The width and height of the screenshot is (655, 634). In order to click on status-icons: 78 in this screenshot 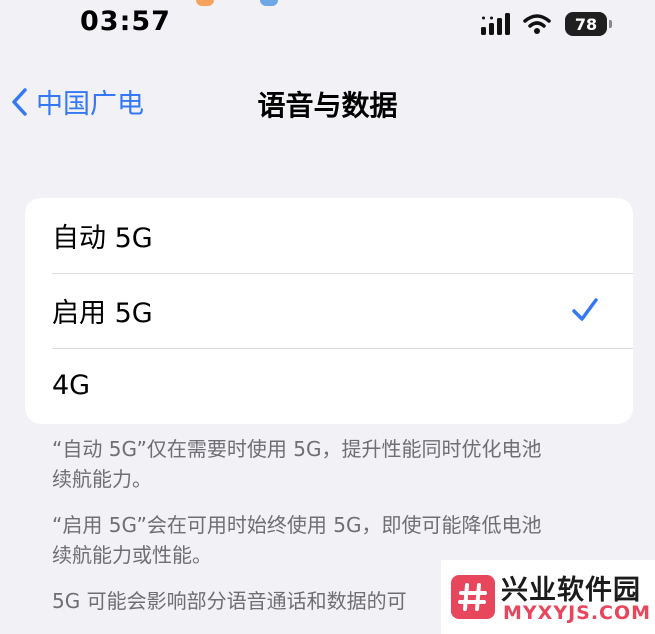, I will do `click(546, 24)`.